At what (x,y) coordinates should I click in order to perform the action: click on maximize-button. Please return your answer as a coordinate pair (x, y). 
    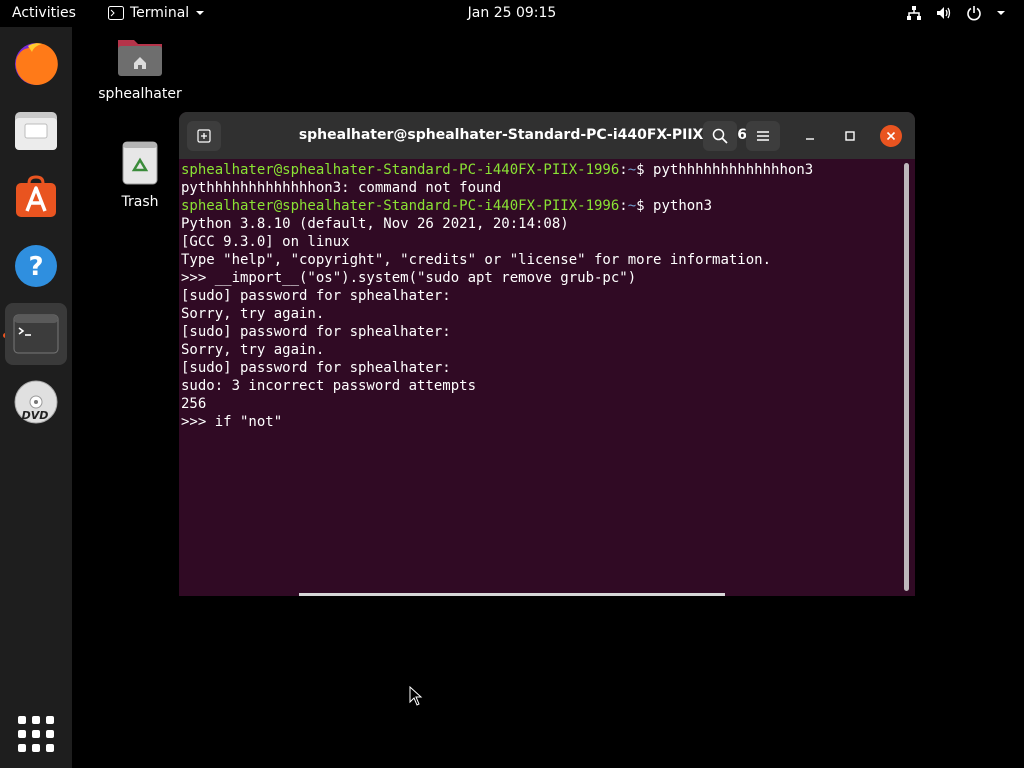
    Looking at the image, I should click on (850, 136).